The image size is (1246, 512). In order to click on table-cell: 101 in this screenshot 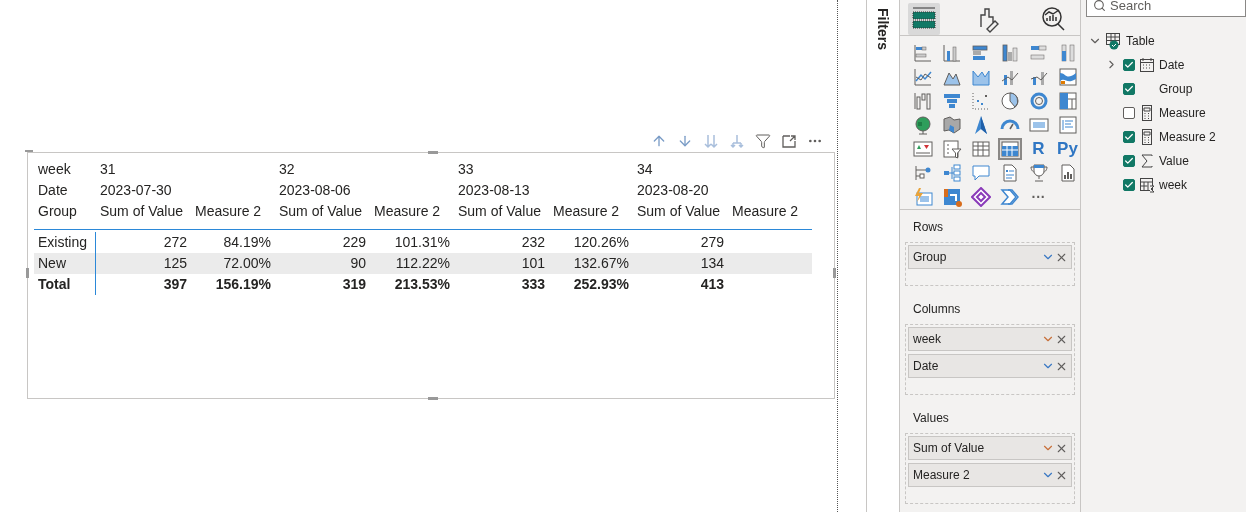, I will do `click(501, 263)`.